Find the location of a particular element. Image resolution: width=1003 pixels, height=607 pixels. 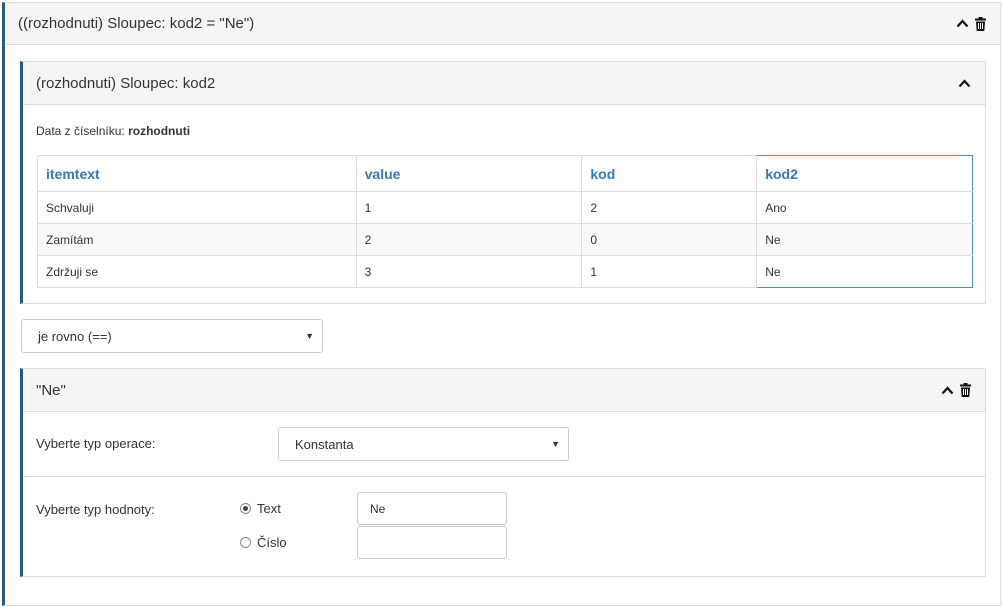

table-row: Zamítám 2 0 Ne is located at coordinates (505, 239).